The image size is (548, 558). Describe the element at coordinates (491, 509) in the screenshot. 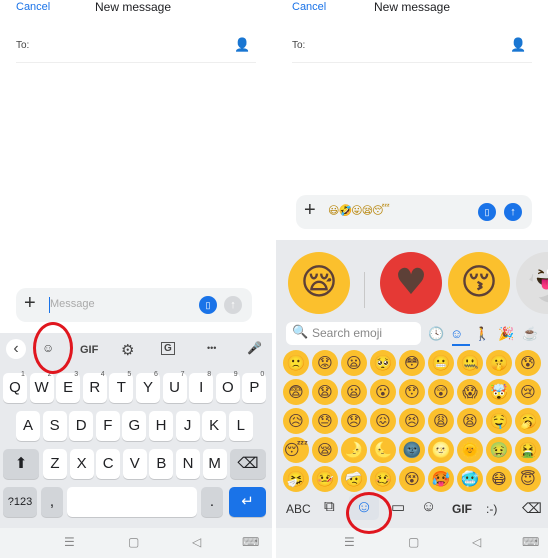

I see `emoticon-button: :-)` at that location.